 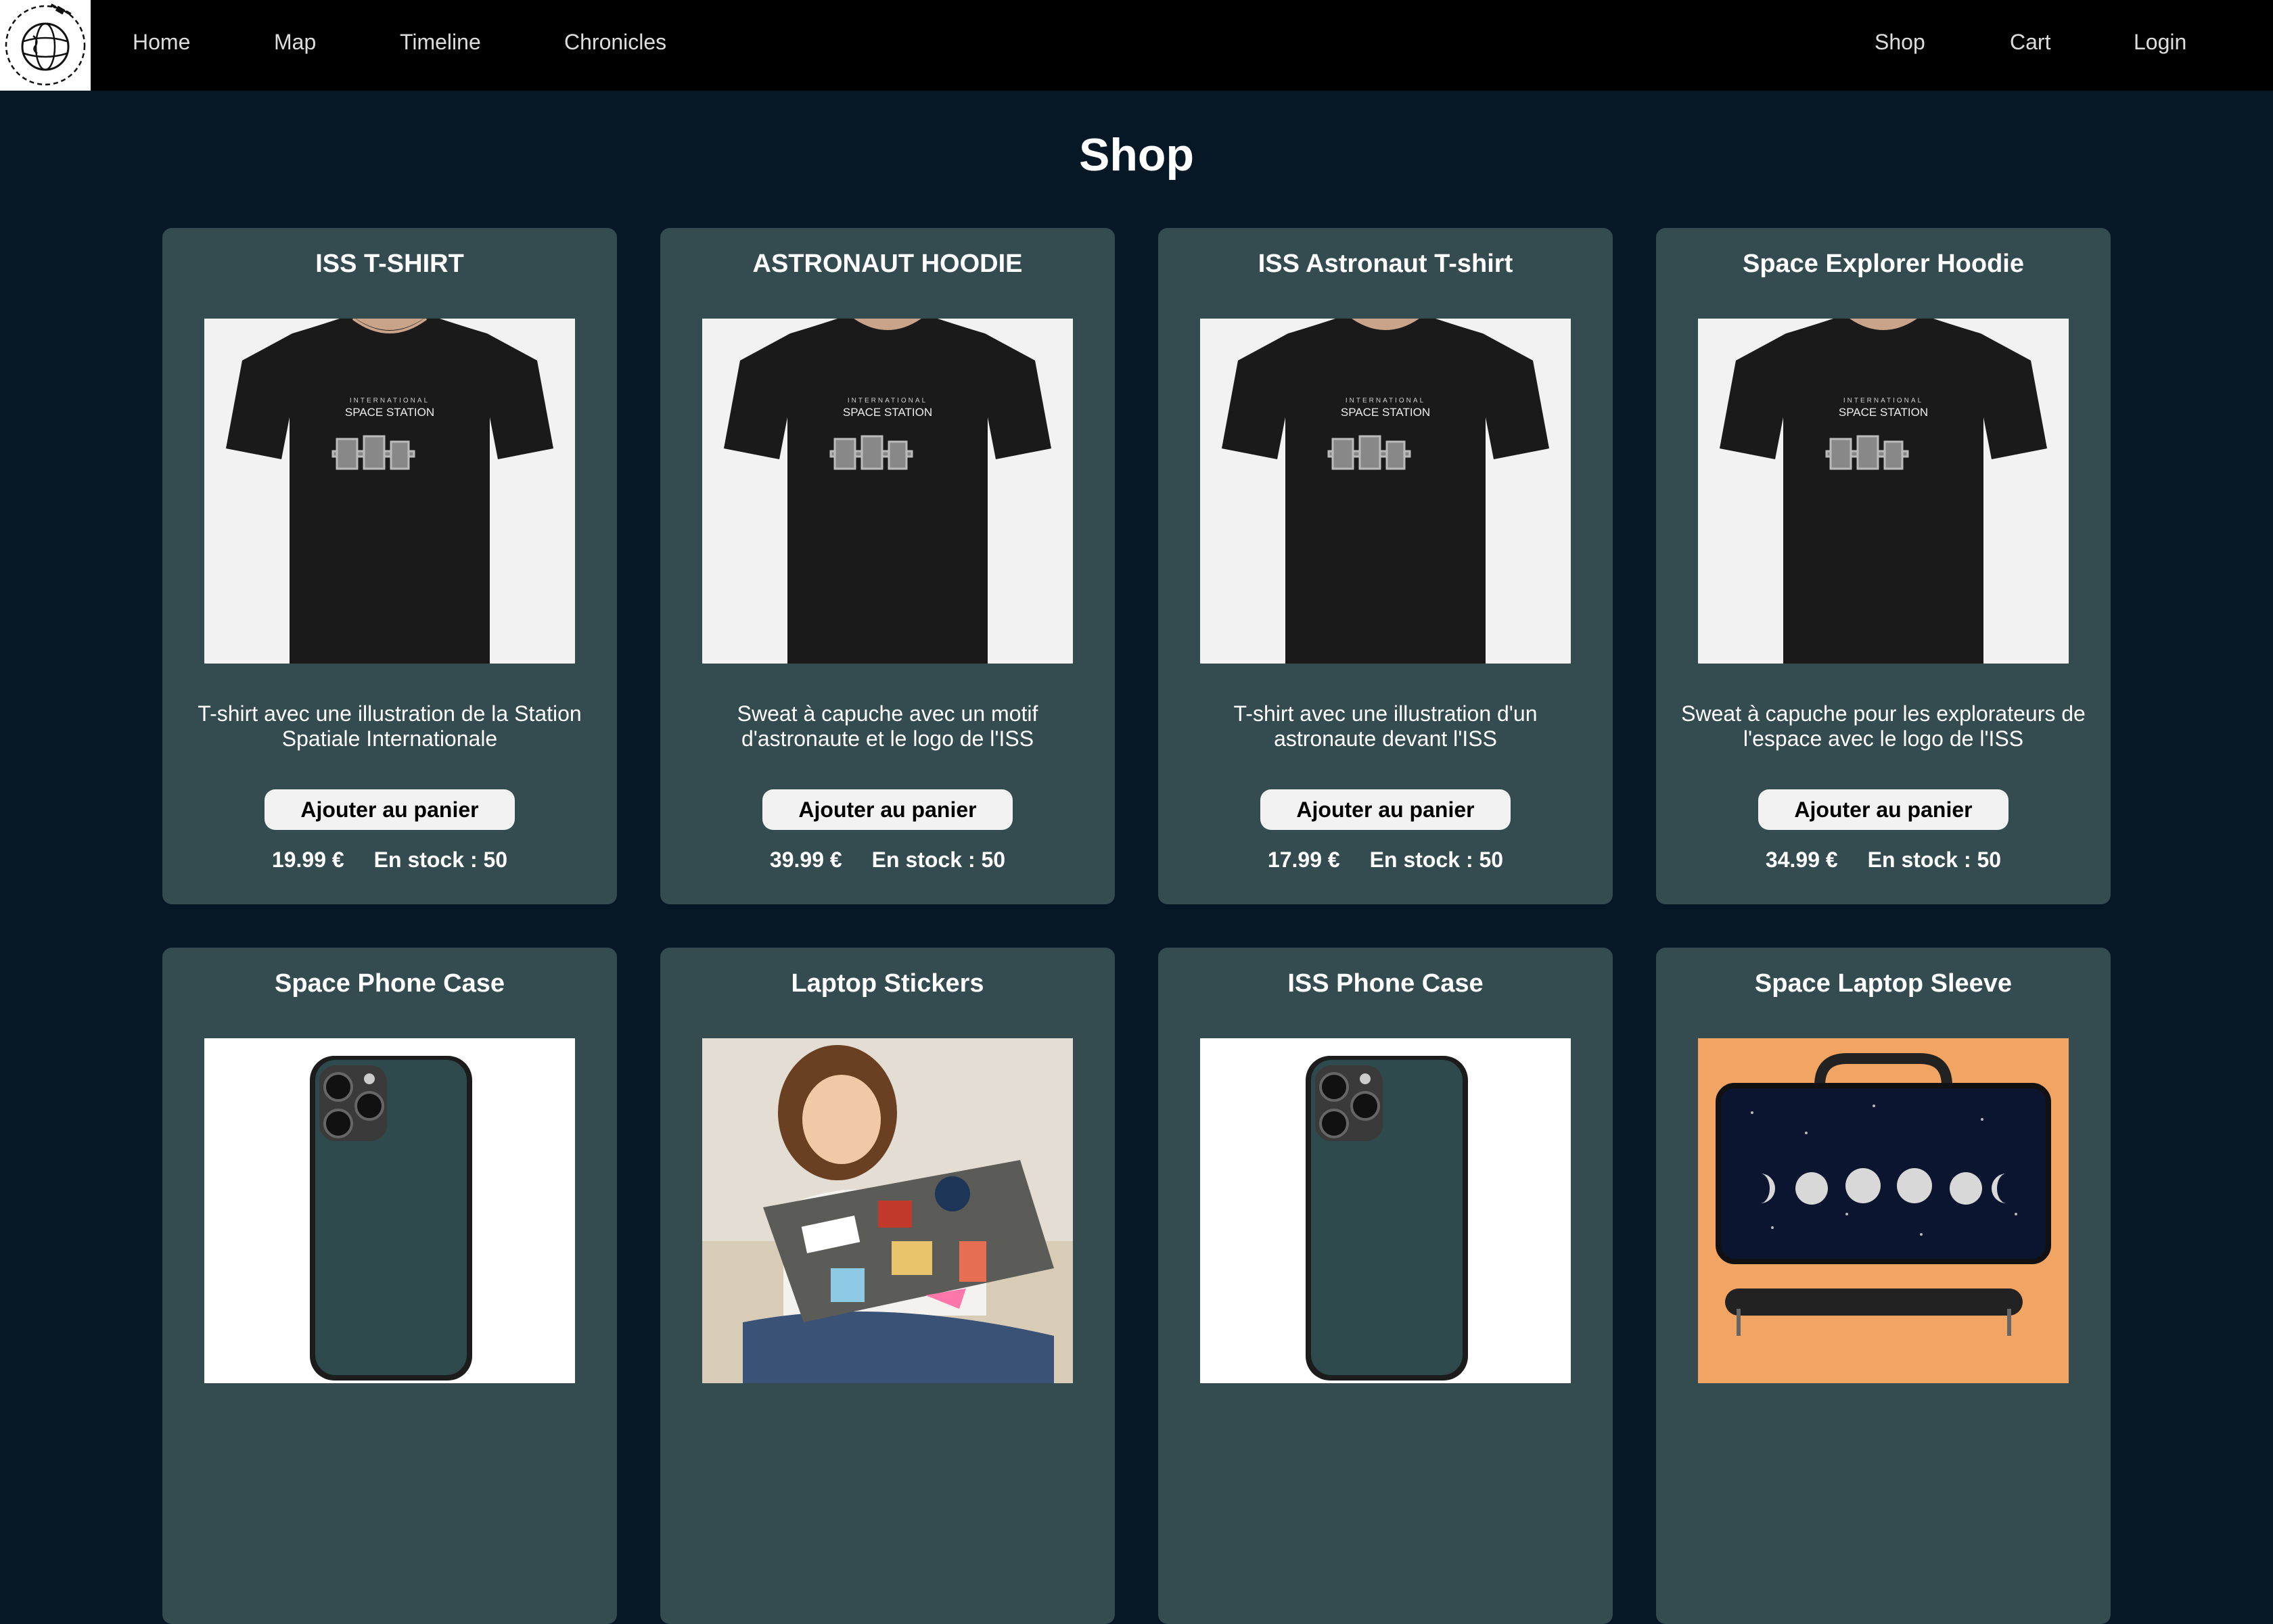 I want to click on nav-link-home: Home, so click(x=161, y=42).